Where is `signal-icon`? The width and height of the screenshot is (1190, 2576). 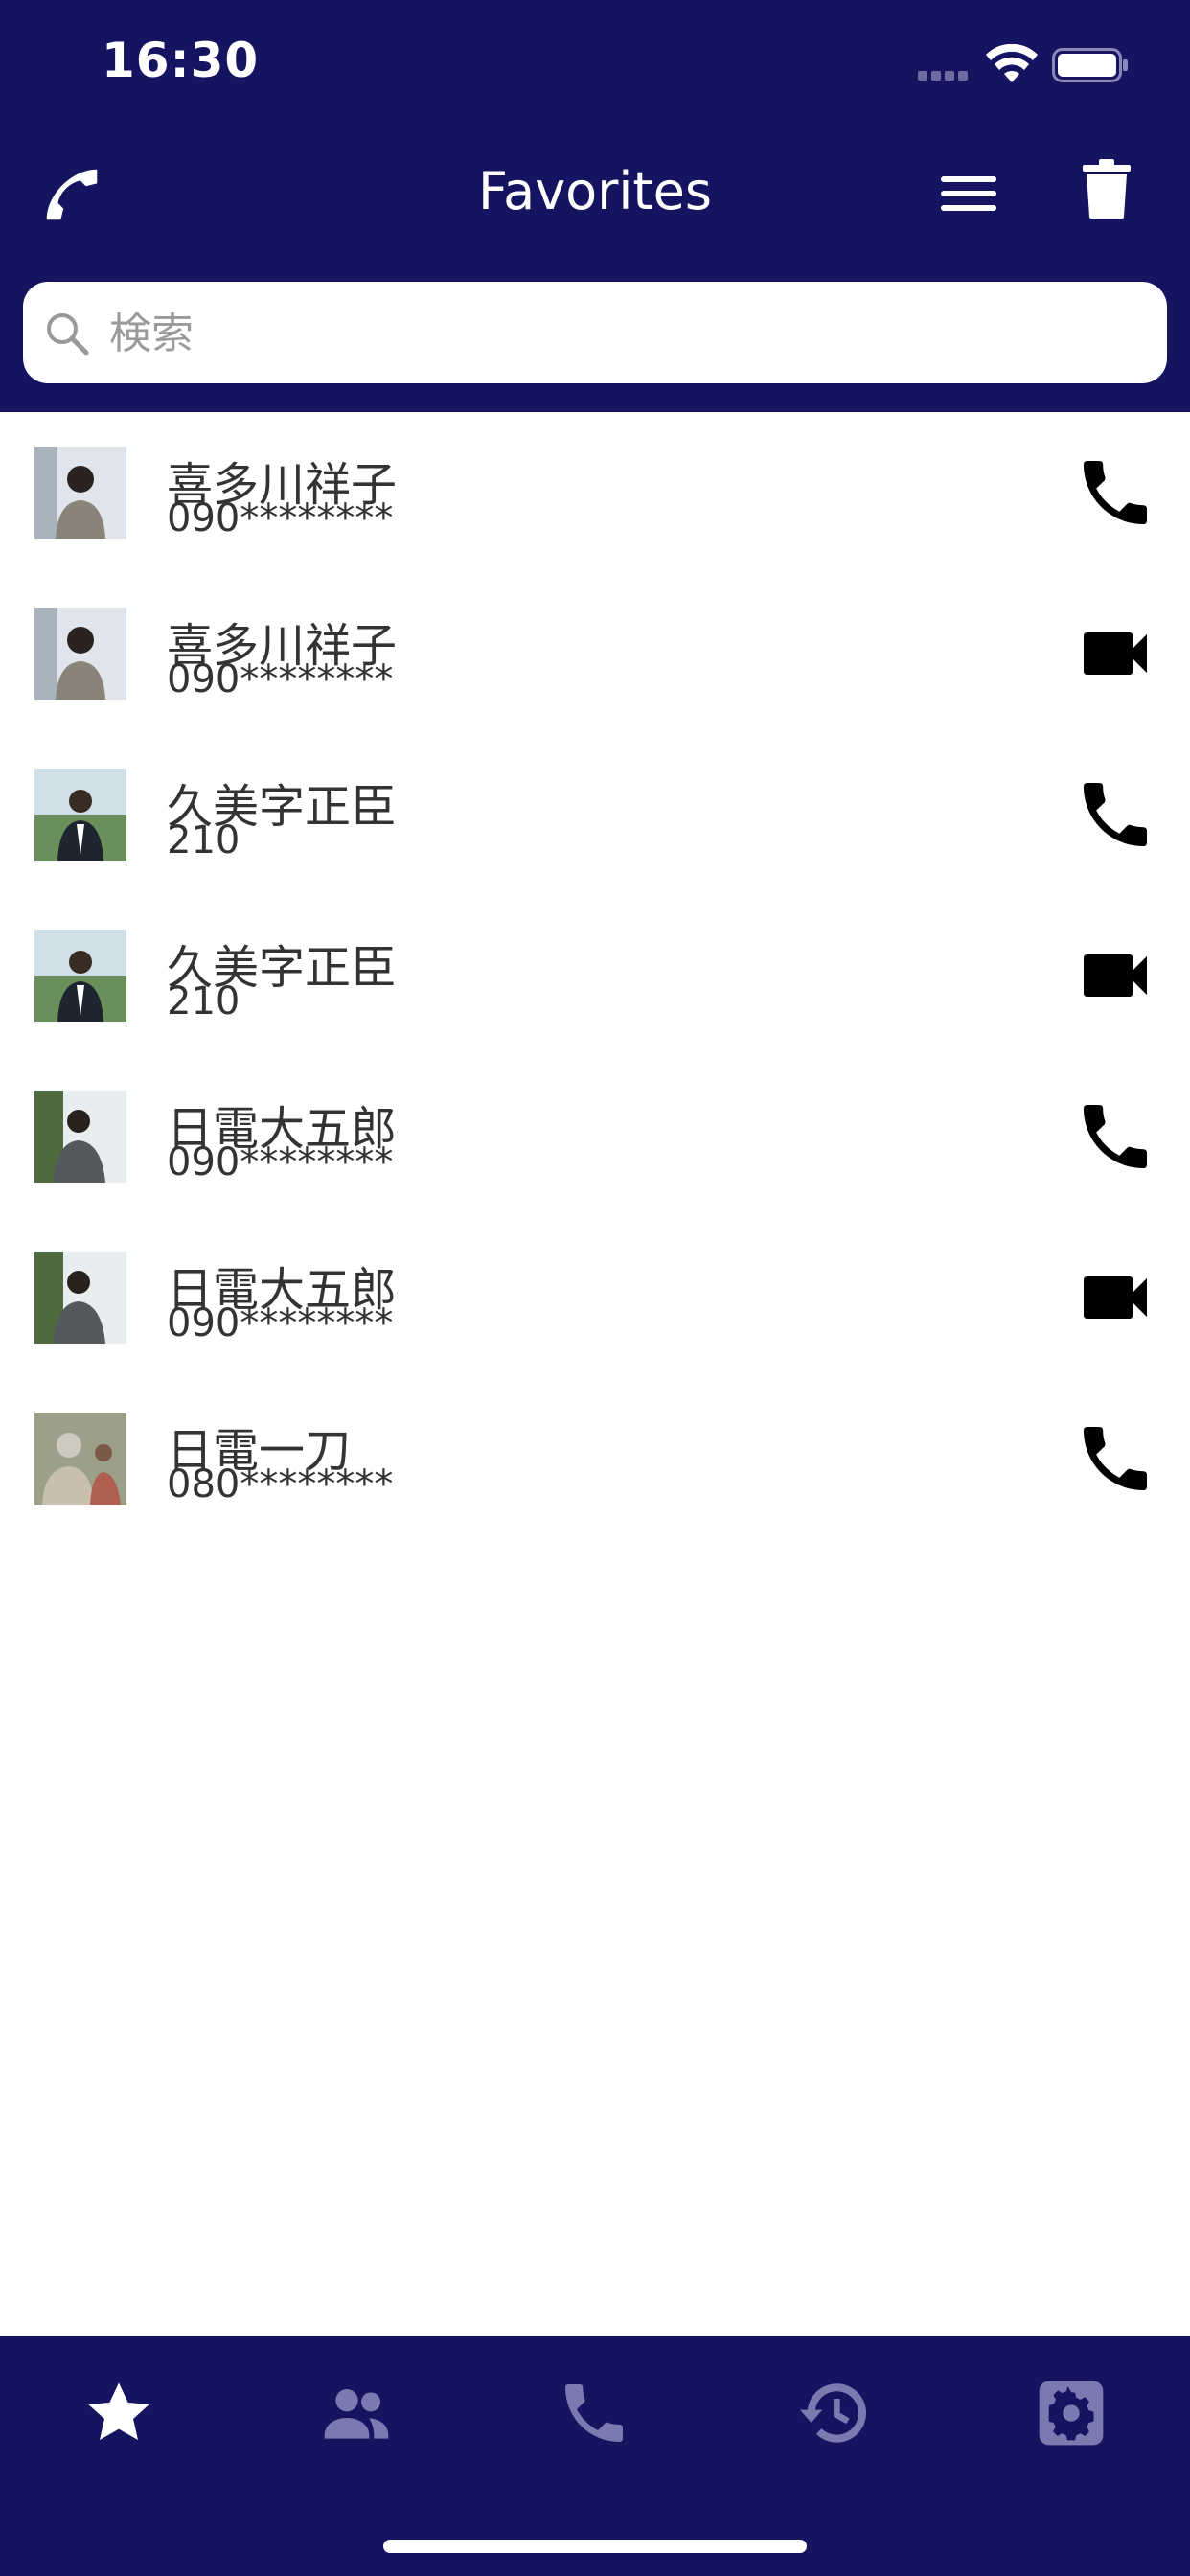
signal-icon is located at coordinates (947, 76).